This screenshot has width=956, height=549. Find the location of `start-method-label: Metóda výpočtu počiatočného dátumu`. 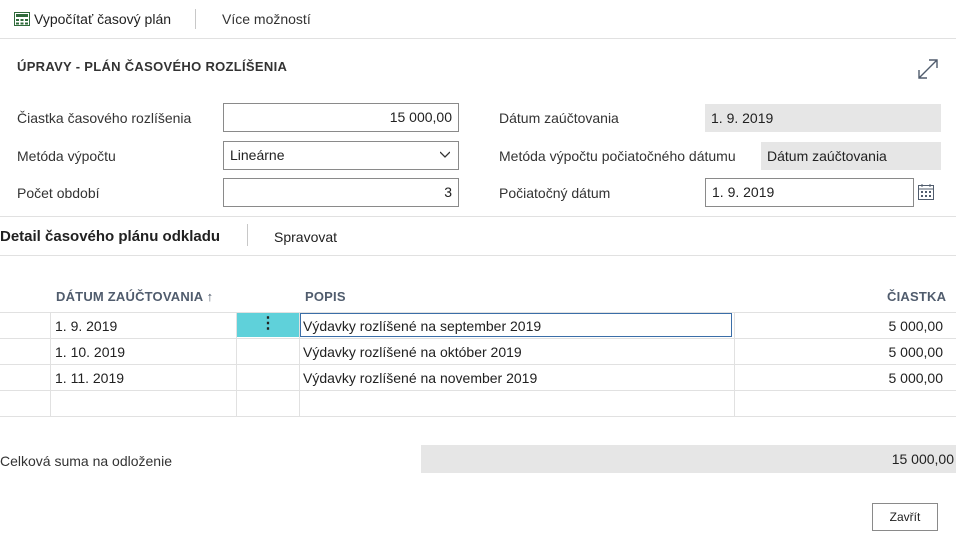

start-method-label: Metóda výpočtu počiatočného dátumu is located at coordinates (617, 156).